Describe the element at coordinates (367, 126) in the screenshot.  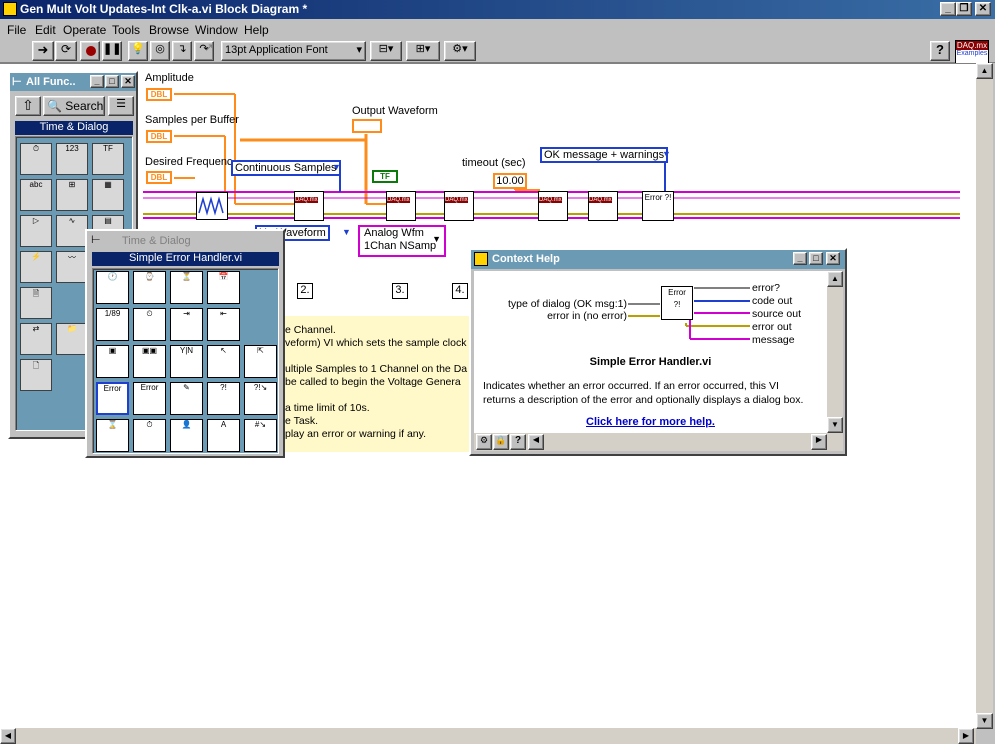
I see `output-waveform-indicator` at that location.